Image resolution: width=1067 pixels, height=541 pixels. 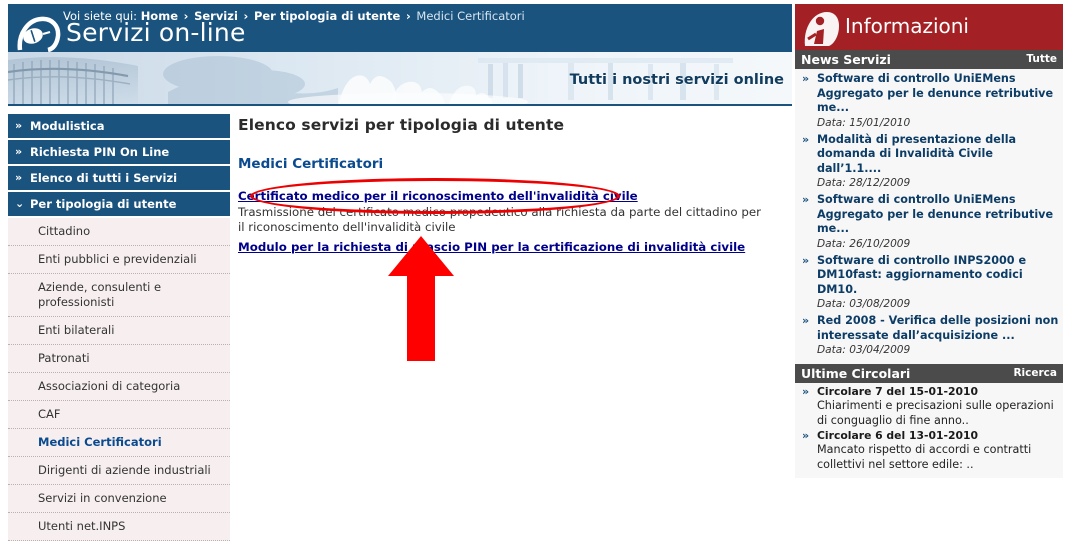 I want to click on sidebar-item-dirigenti-di-aziende-industriali: Dirigenti di aziende industriali, so click(x=119, y=471).